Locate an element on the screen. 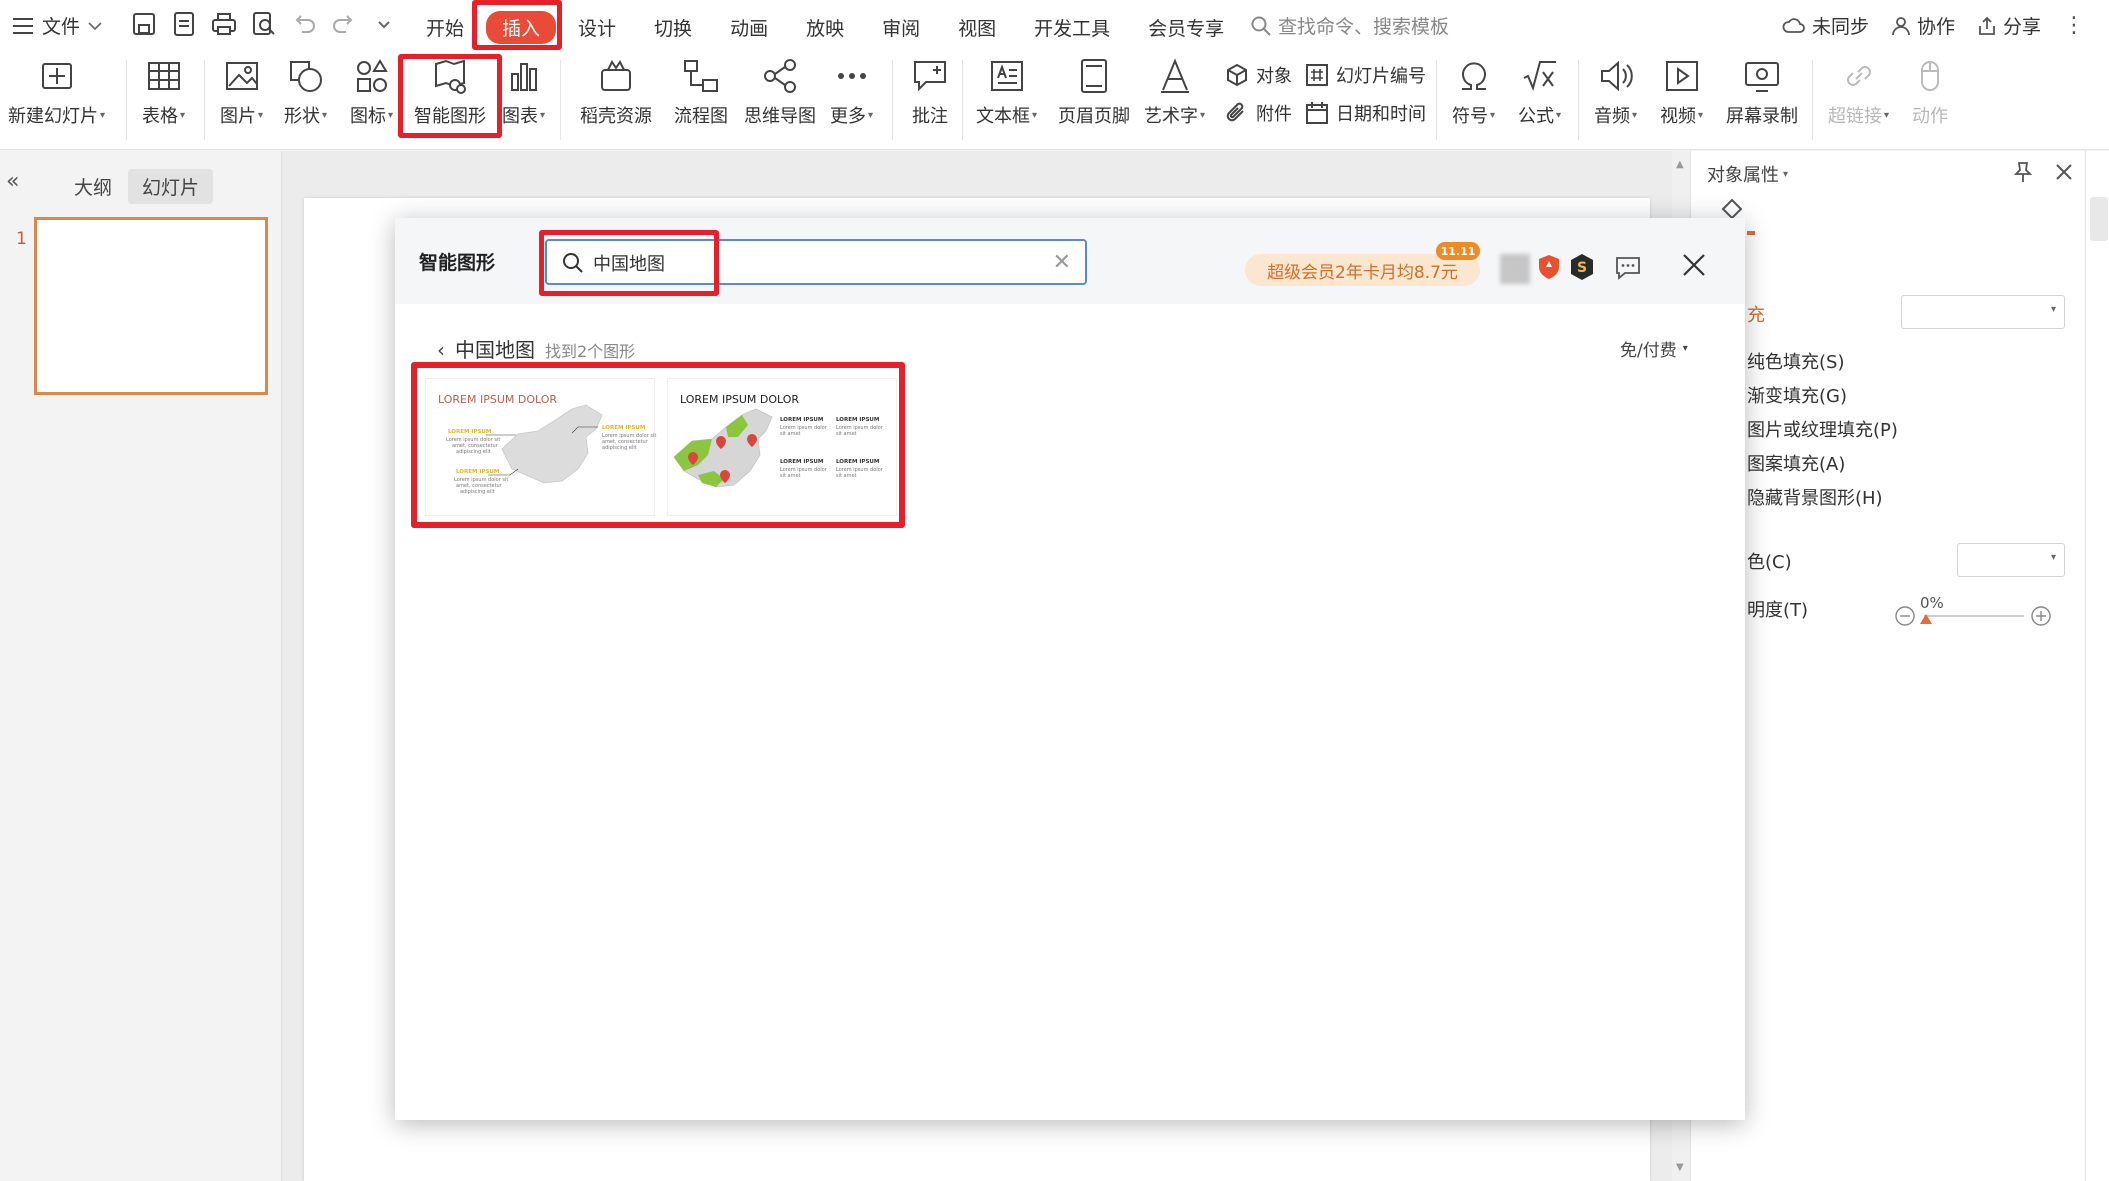 Image resolution: width=2109 pixels, height=1181 pixels. hide-background-option: 隐藏背景图形(H) is located at coordinates (1815, 497).